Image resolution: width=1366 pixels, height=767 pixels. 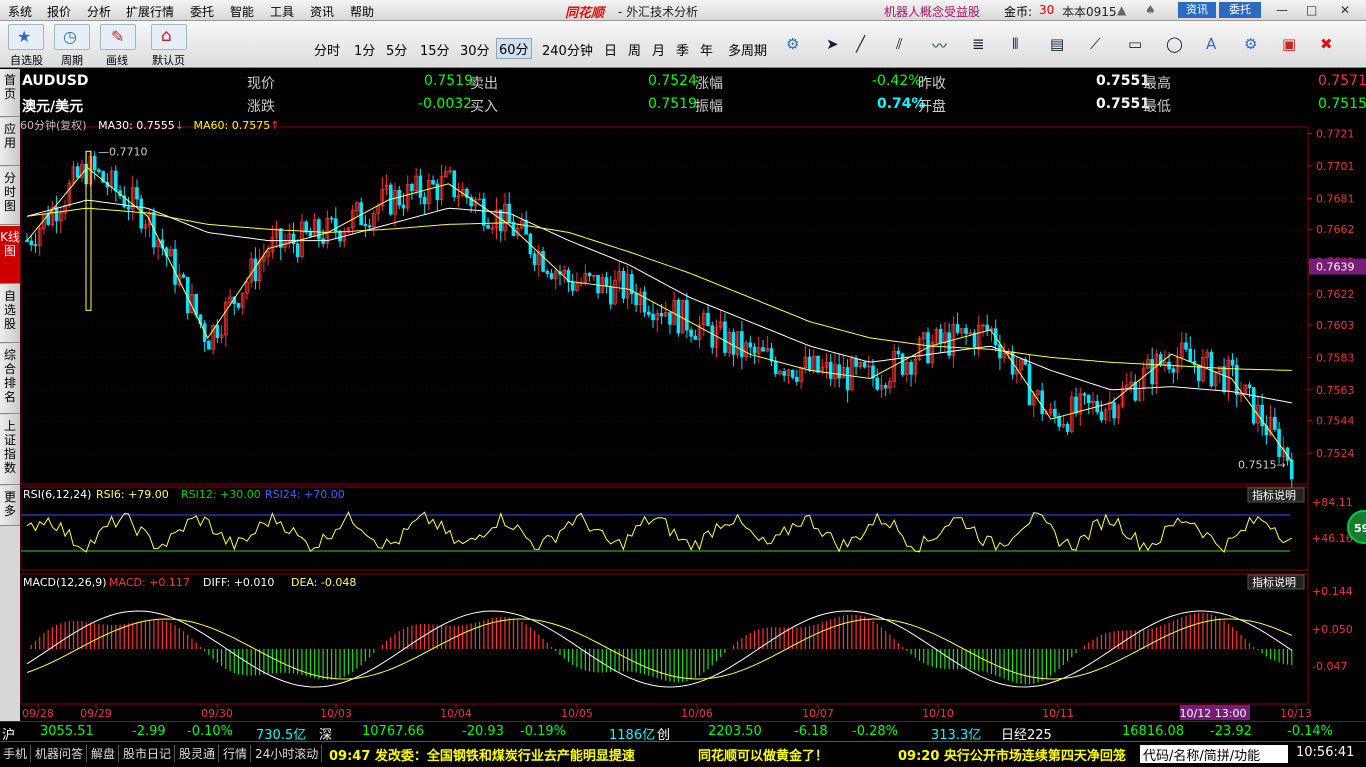 What do you see at coordinates (682, 49) in the screenshot?
I see `period-season: 季` at bounding box center [682, 49].